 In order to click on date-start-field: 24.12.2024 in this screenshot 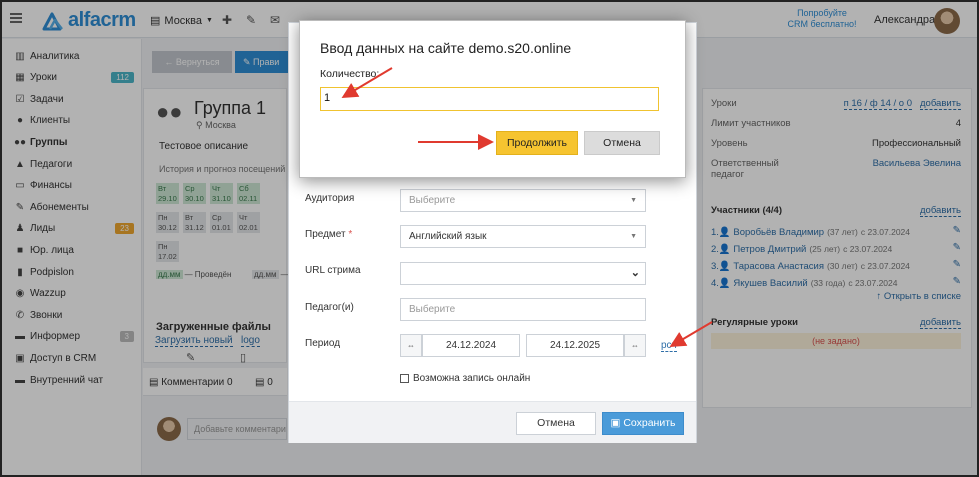, I will do `click(471, 345)`.